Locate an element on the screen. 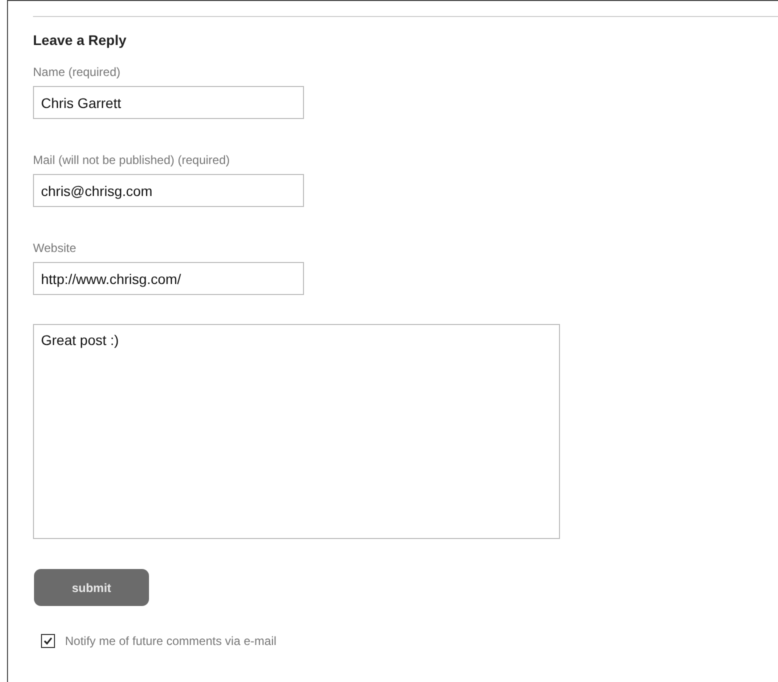 The height and width of the screenshot is (682, 778). field-label: Name (required) is located at coordinates (77, 72).